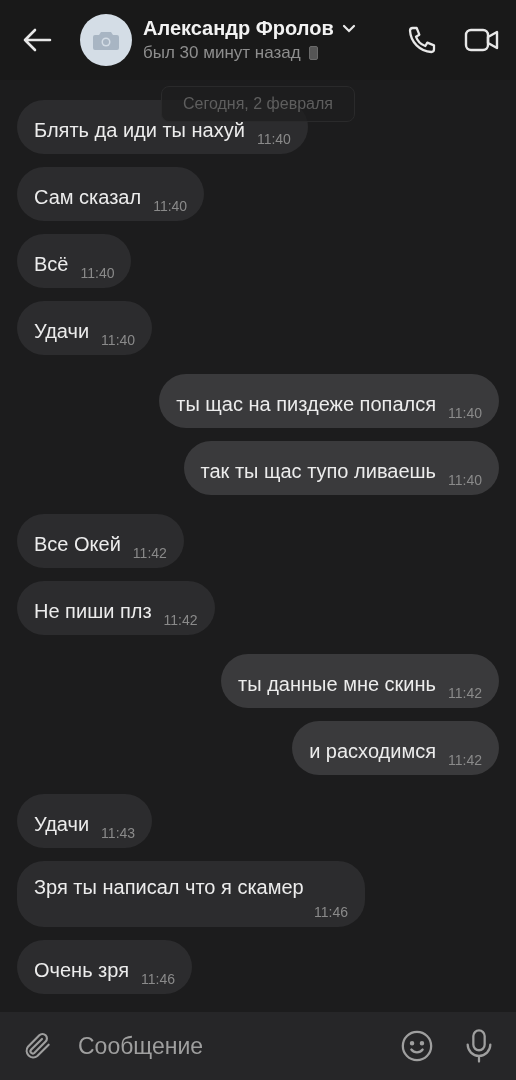  I want to click on incoming-message-bubble: Зря ты написал что я скамер 11:46, so click(191, 894).